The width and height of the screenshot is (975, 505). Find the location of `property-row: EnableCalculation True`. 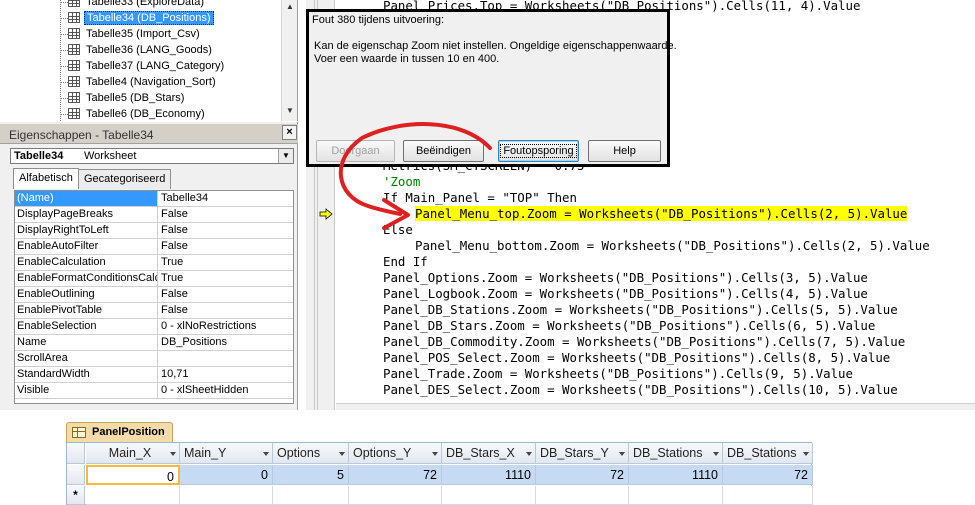

property-row: EnableCalculation True is located at coordinates (154, 263).